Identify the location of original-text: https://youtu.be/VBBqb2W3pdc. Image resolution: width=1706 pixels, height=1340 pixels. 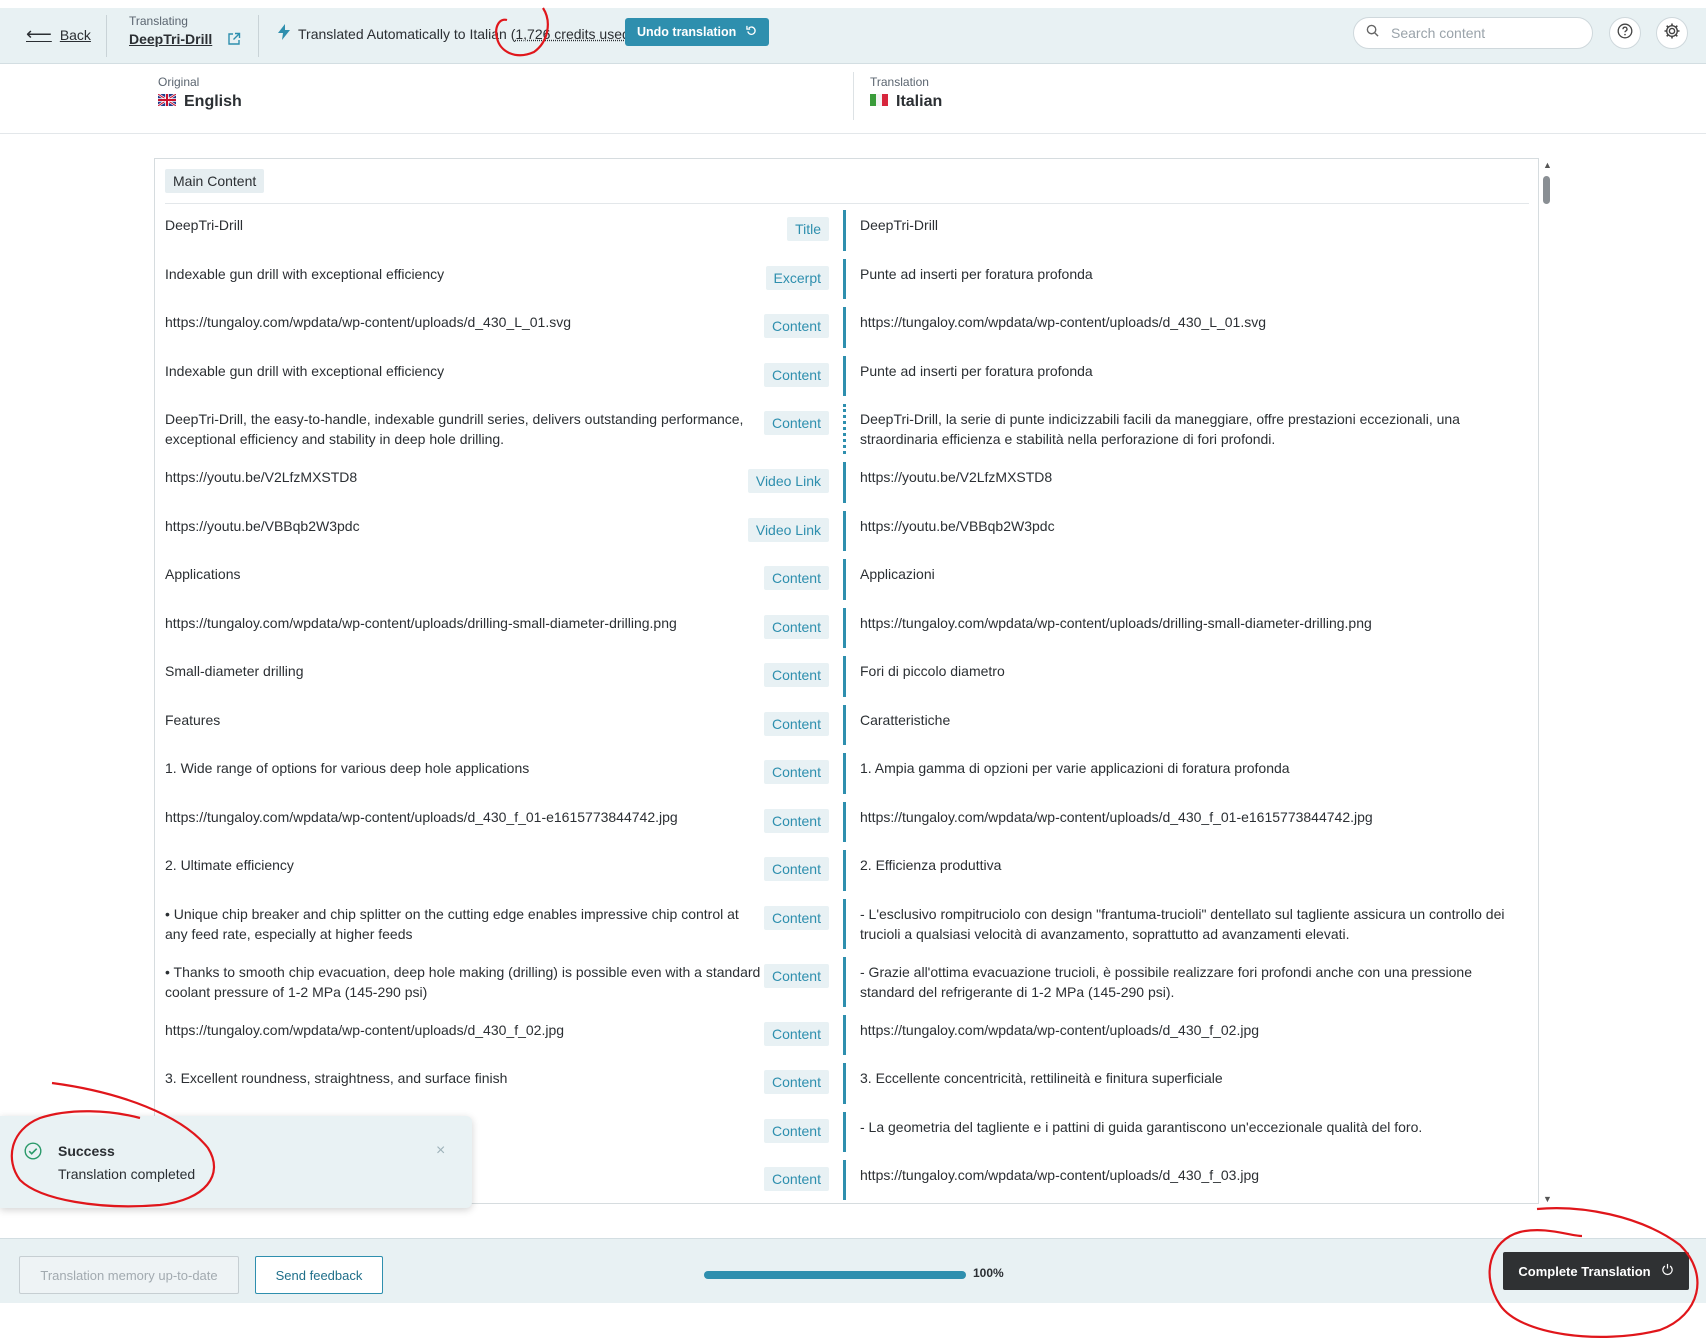
(262, 526).